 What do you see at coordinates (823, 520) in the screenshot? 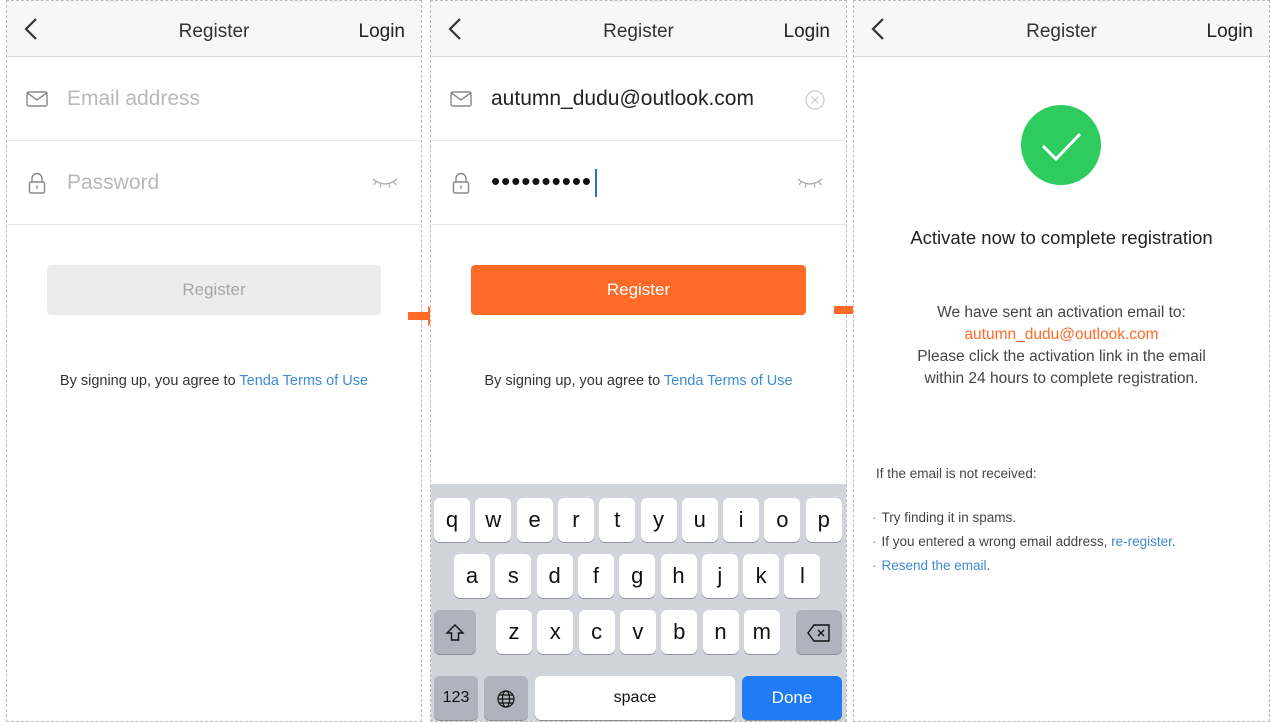
I see `key-p: p` at bounding box center [823, 520].